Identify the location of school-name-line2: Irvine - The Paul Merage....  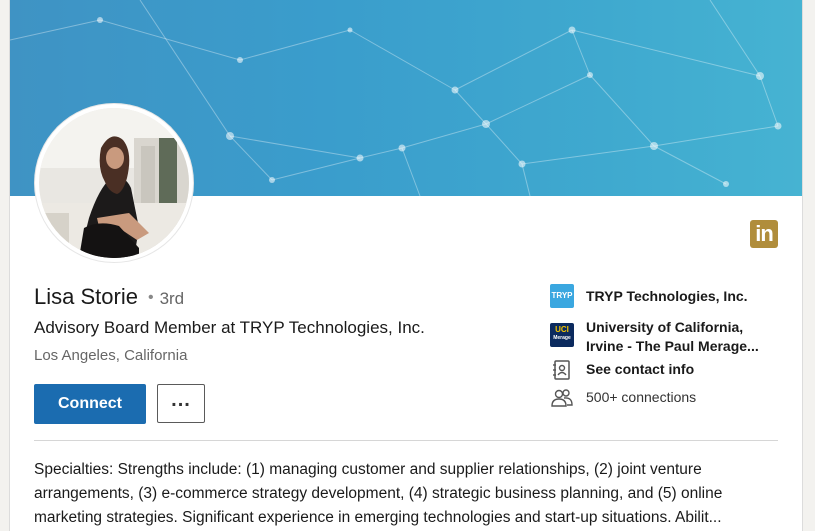
(672, 346).